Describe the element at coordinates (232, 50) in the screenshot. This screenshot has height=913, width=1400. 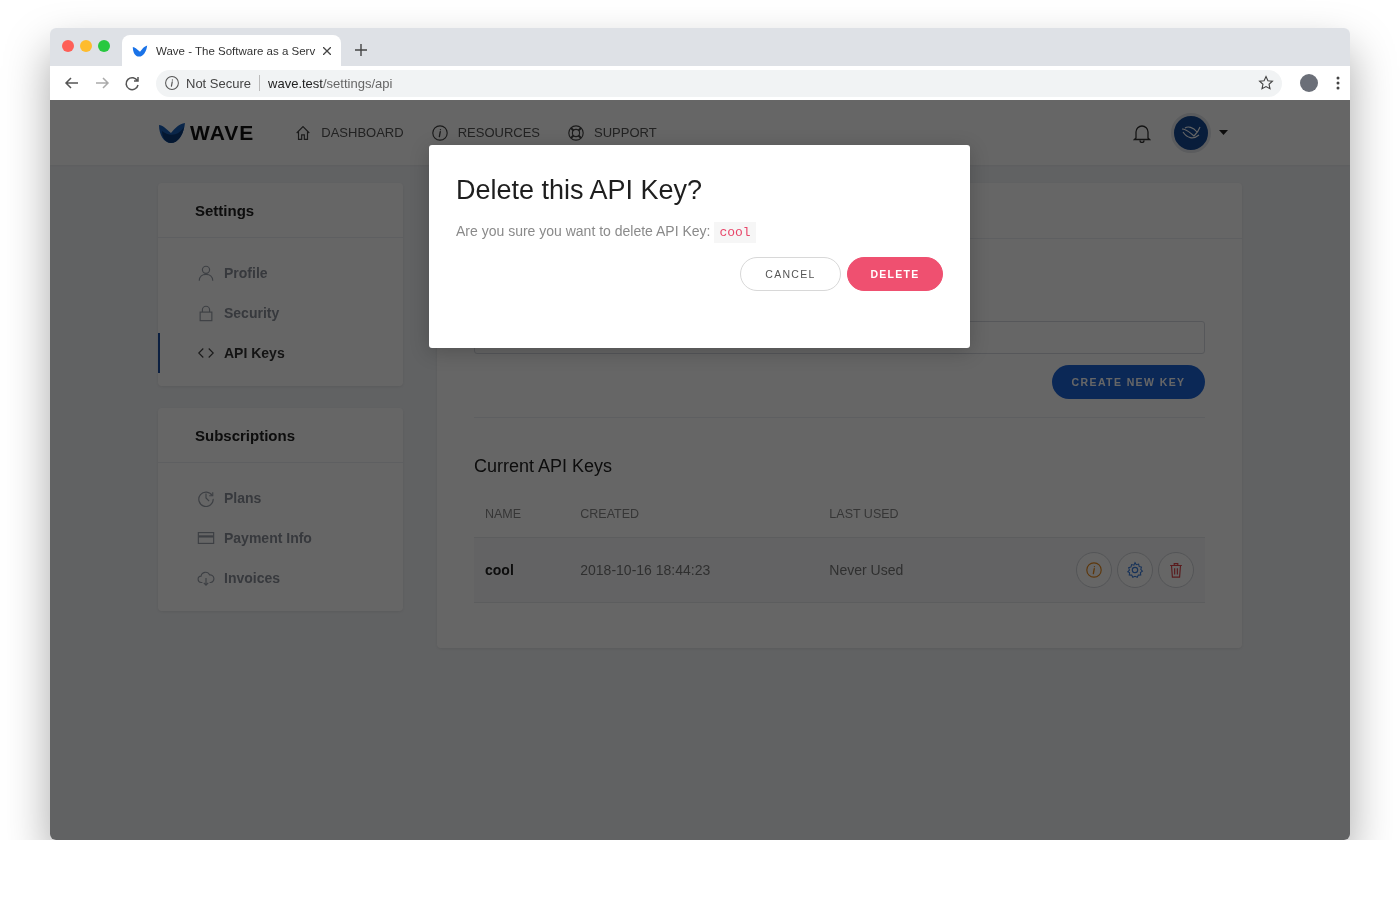
I see `browser-tab: Wave - The Software as a Serv` at that location.